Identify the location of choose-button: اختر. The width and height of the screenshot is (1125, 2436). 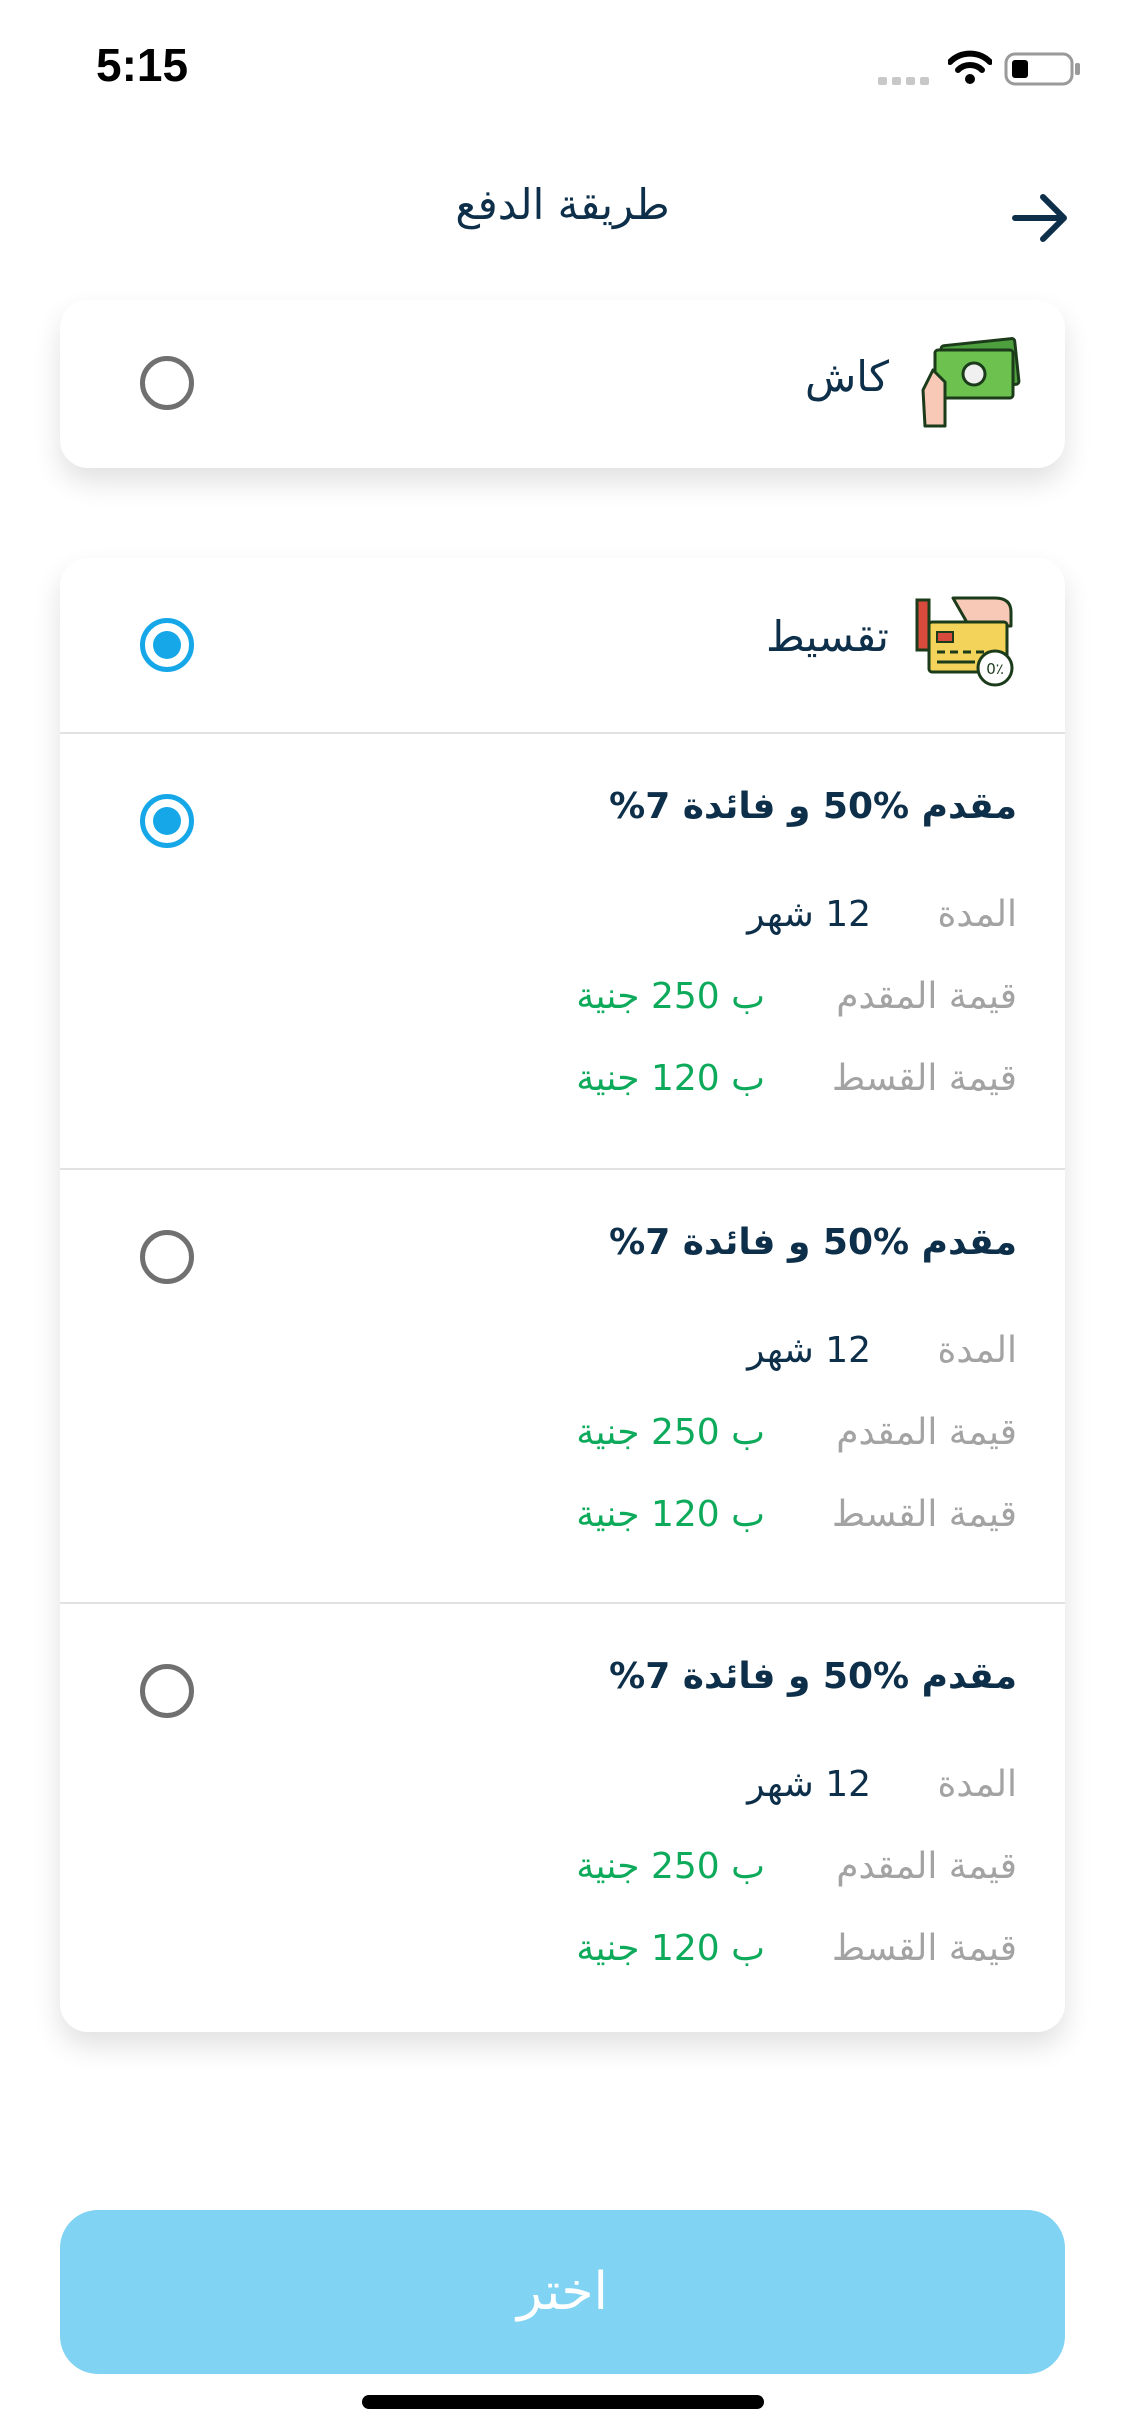
(562, 2292).